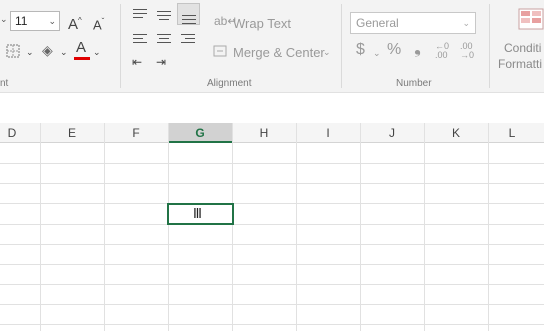  I want to click on number-format-dropdown: General ⌄, so click(413, 23).